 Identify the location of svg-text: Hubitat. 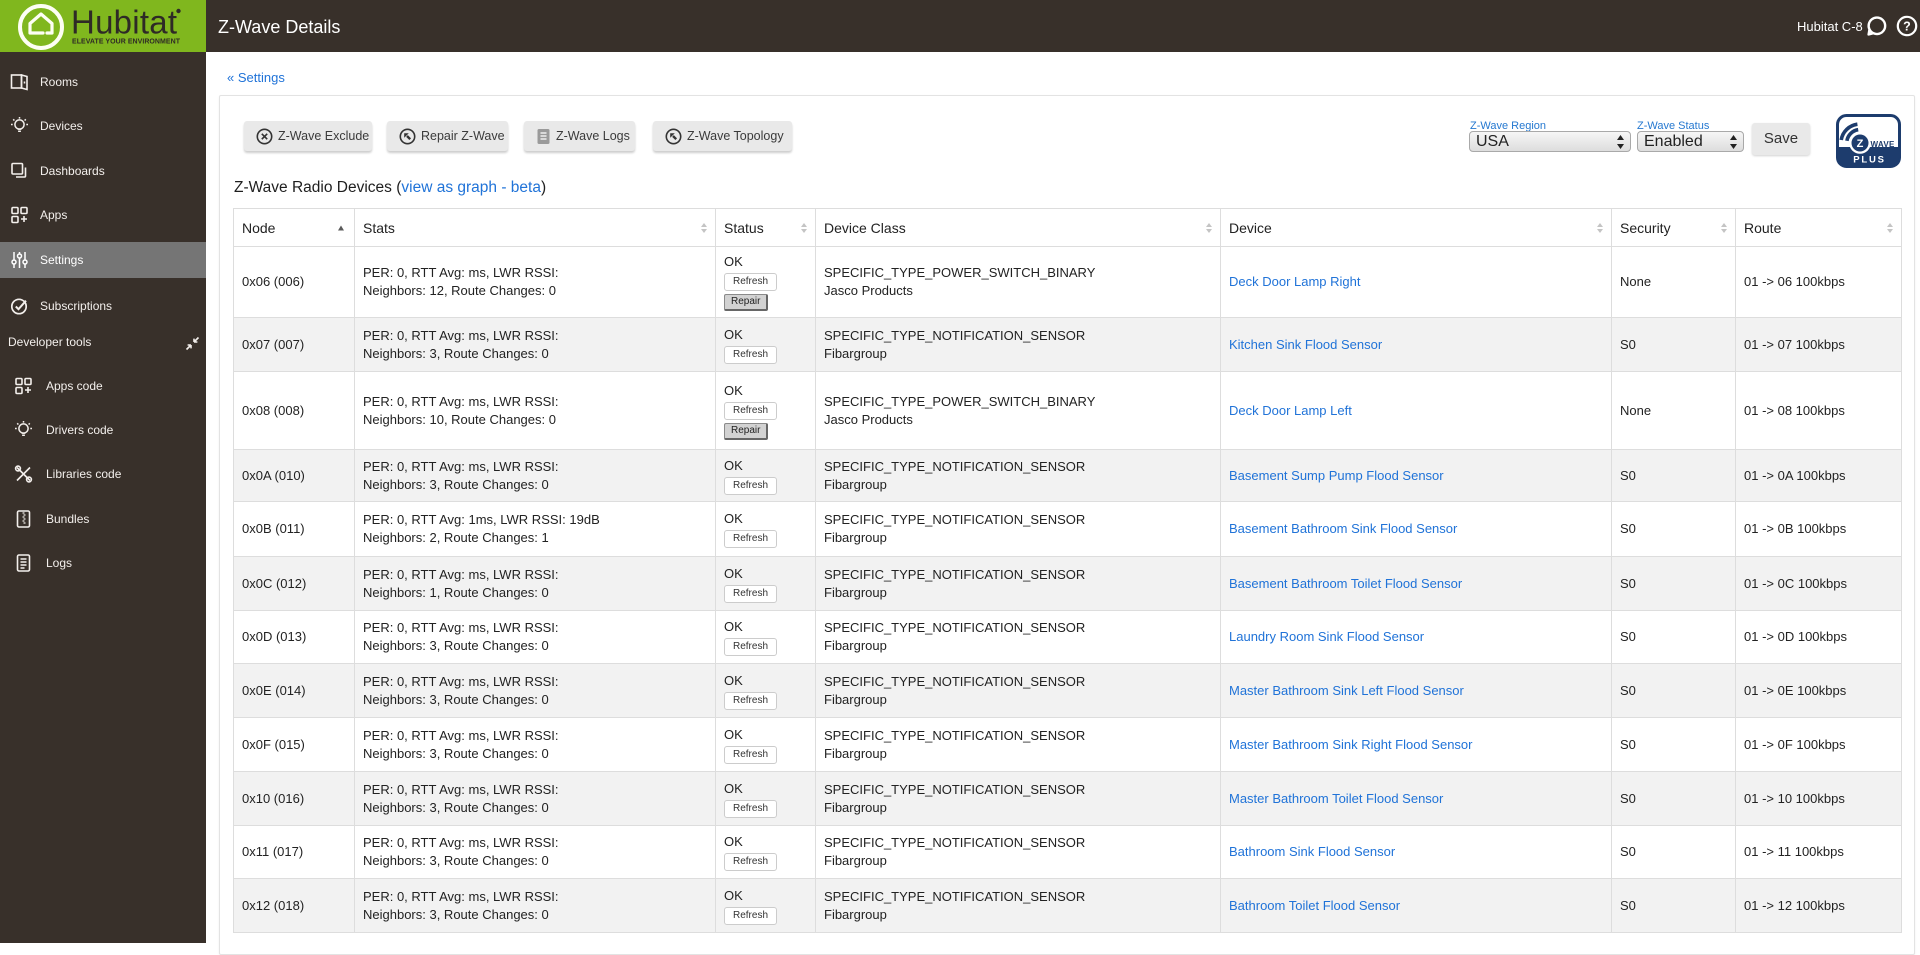
(124, 22).